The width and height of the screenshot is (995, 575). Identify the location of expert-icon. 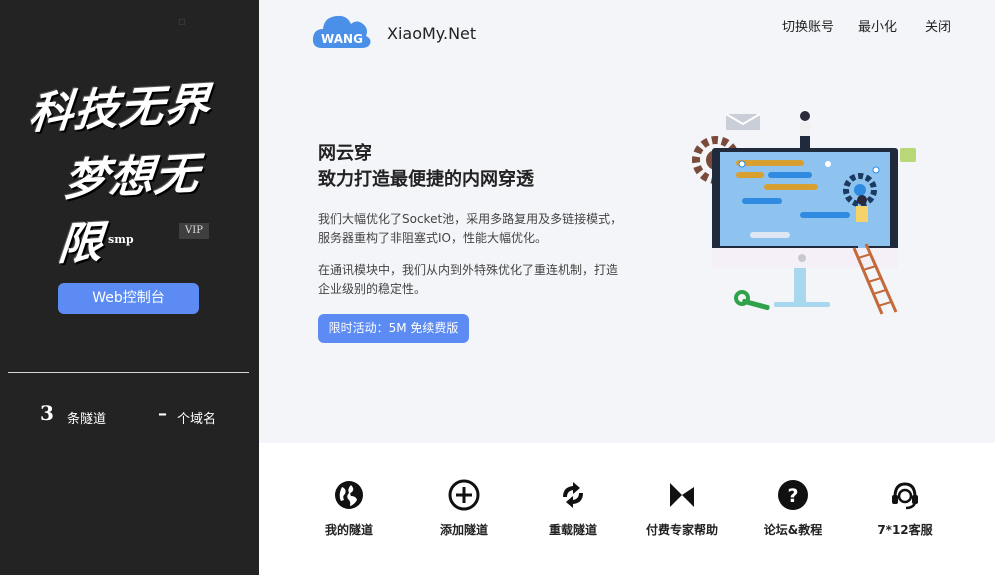
(682, 495).